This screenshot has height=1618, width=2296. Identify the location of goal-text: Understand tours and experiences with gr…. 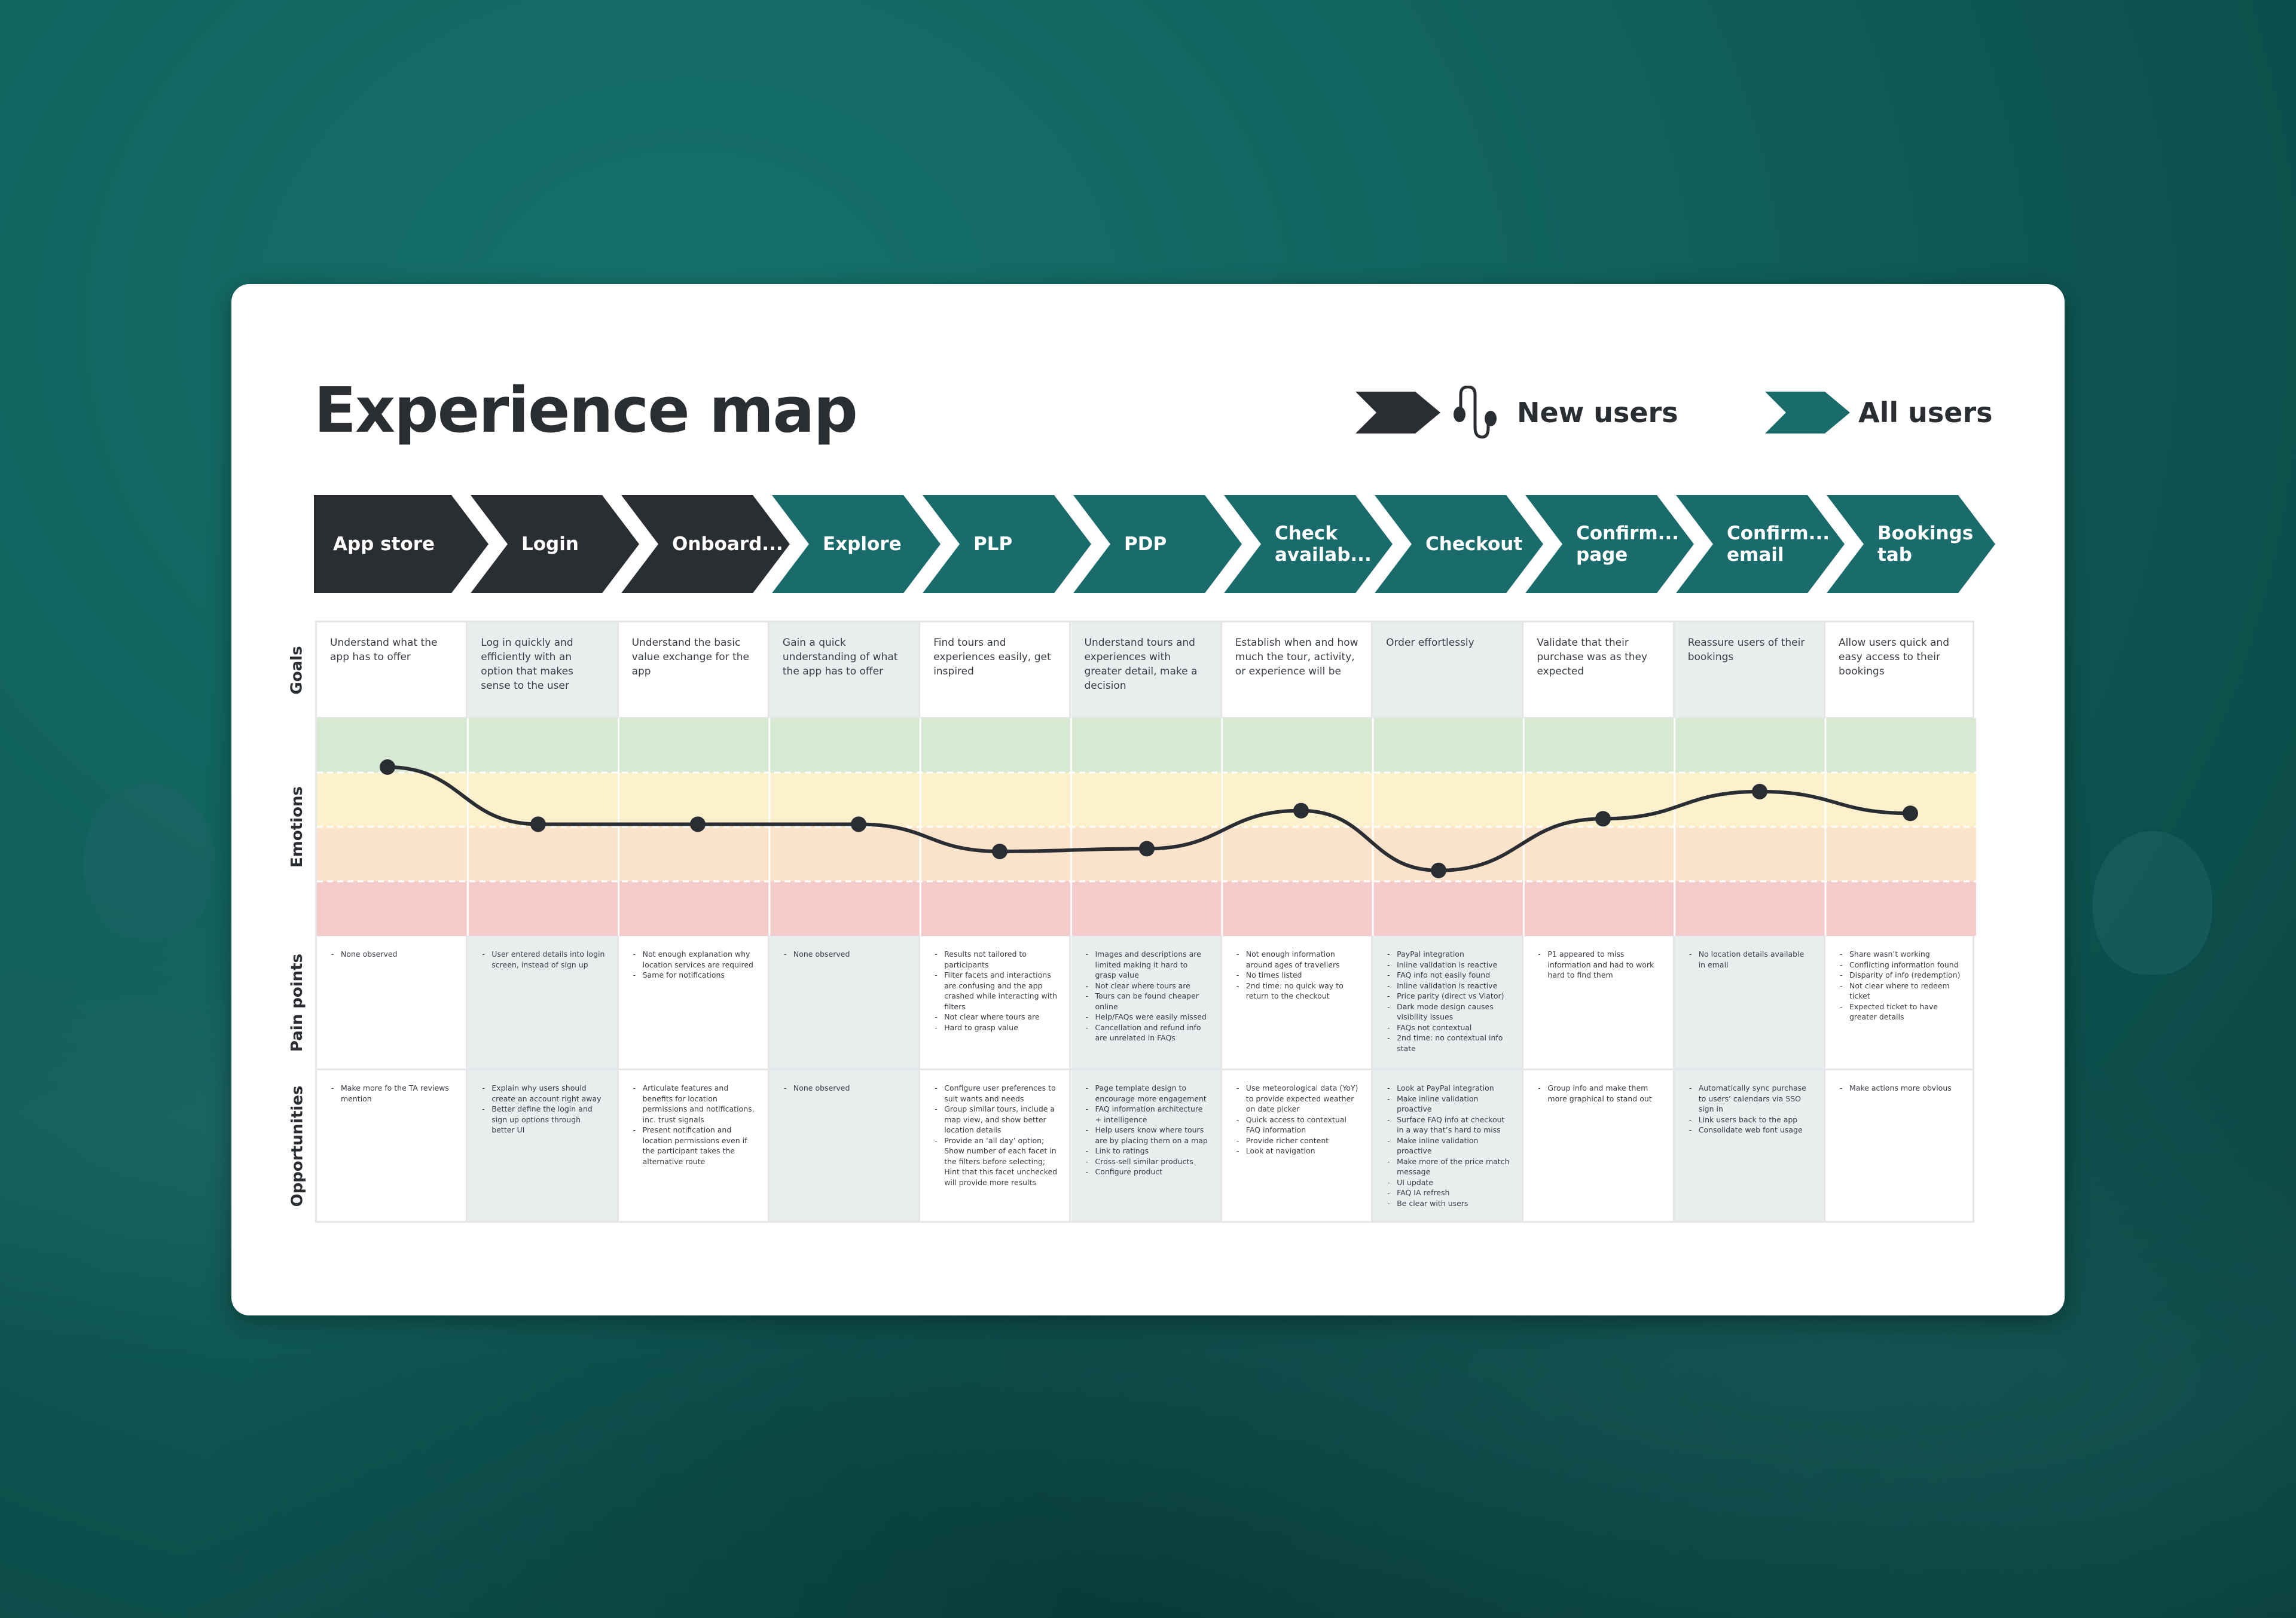
(1141, 664).